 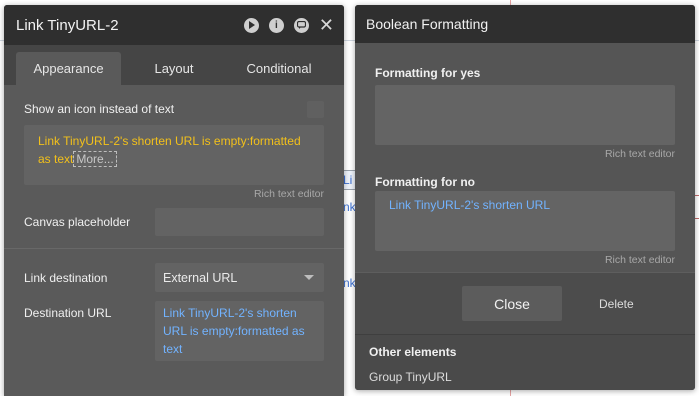 I want to click on canvas-placeholder-label: Canvas placeholder, so click(x=77, y=222).